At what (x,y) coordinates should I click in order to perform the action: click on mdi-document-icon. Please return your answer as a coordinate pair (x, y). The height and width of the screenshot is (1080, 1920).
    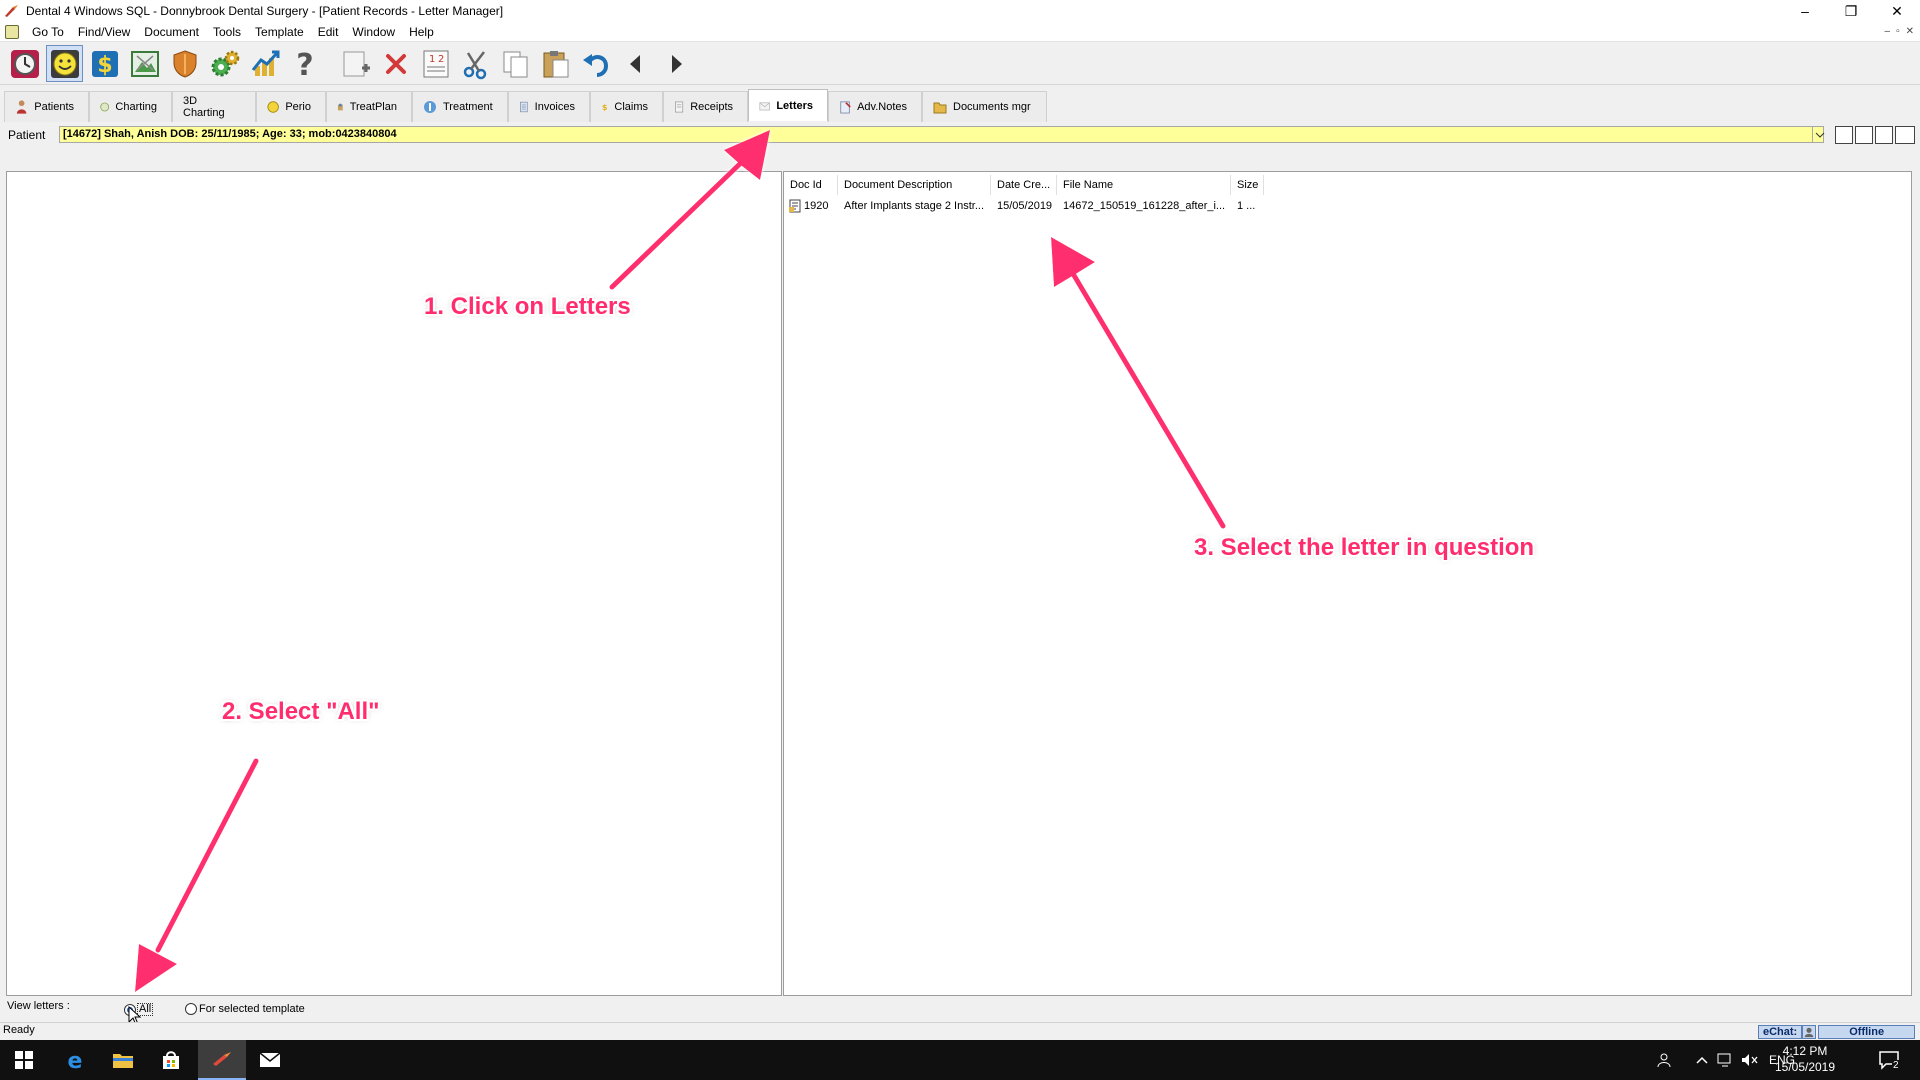
    Looking at the image, I should click on (12, 31).